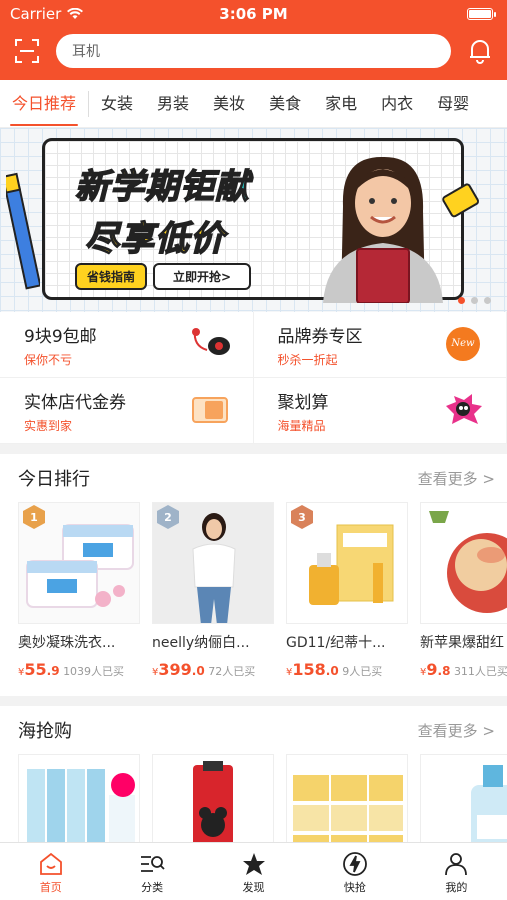  I want to click on svg-text: New, so click(462, 343).